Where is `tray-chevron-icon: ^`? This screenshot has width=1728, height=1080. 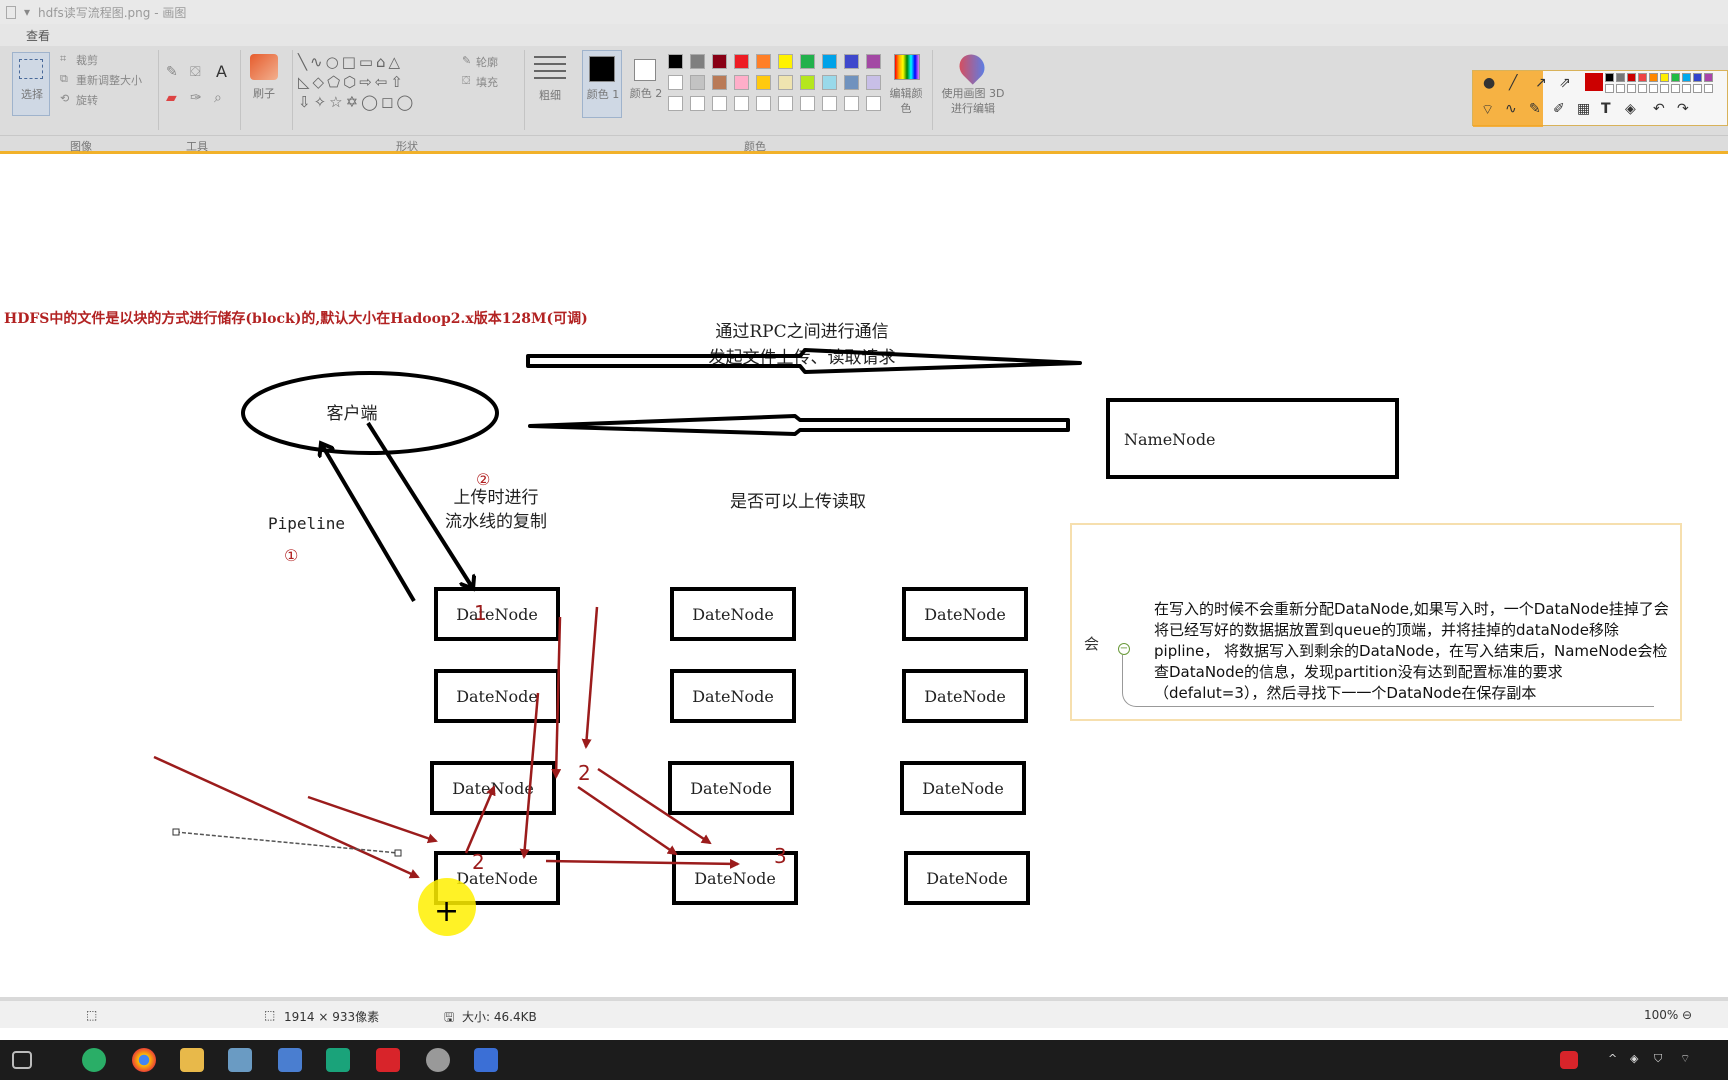 tray-chevron-icon: ^ is located at coordinates (1612, 1058).